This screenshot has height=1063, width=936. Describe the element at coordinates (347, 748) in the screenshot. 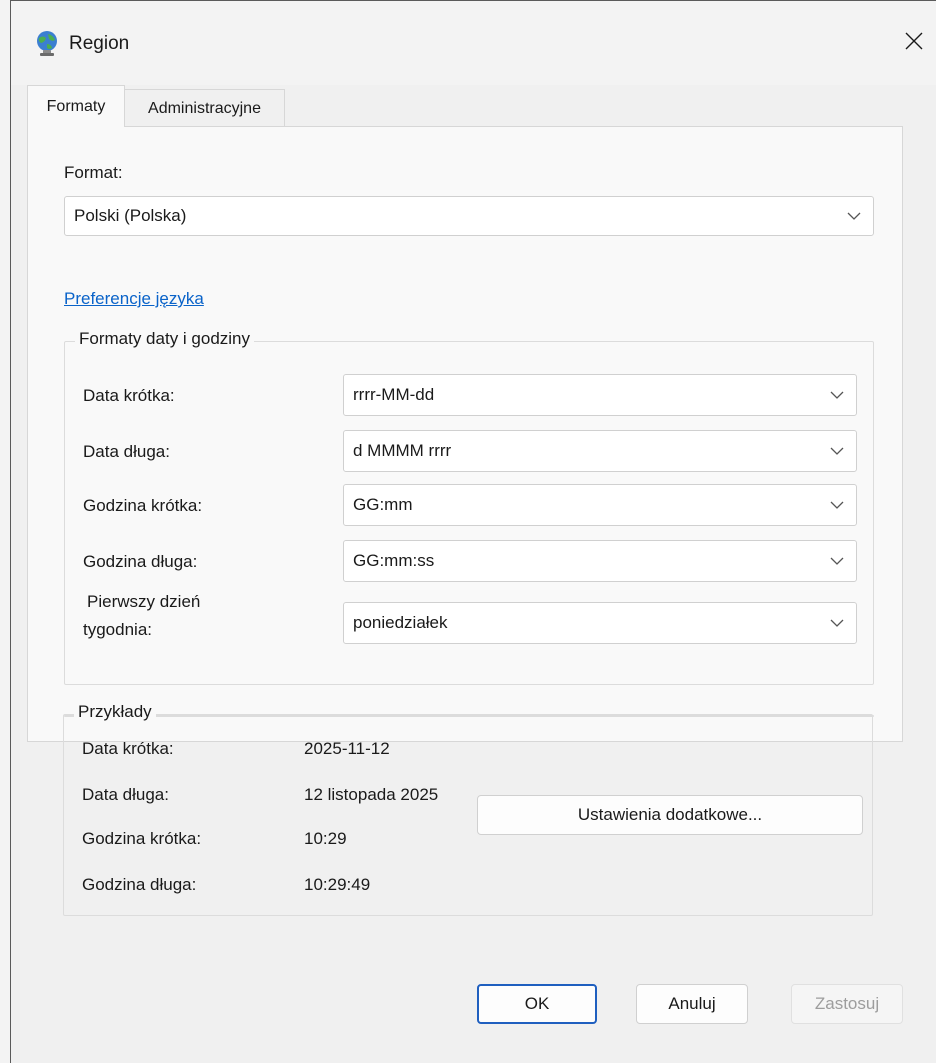

I see `example-short-date-value: 2025-11-12` at that location.